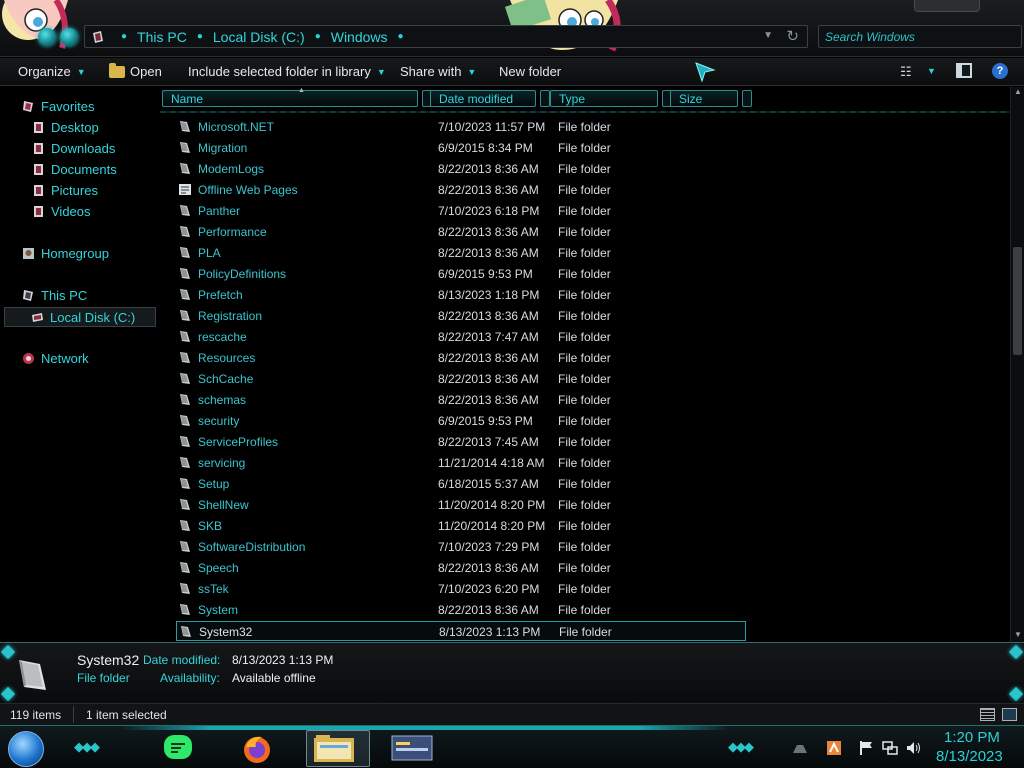 This screenshot has width=1024, height=768. I want to click on refresh-icon: ↻, so click(792, 36).